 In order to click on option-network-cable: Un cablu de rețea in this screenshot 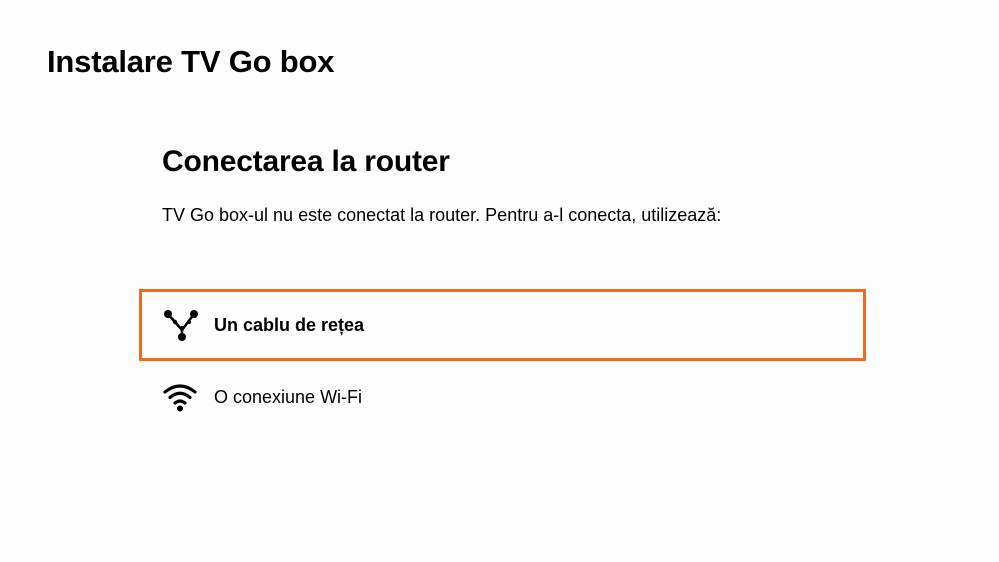, I will do `click(502, 325)`.